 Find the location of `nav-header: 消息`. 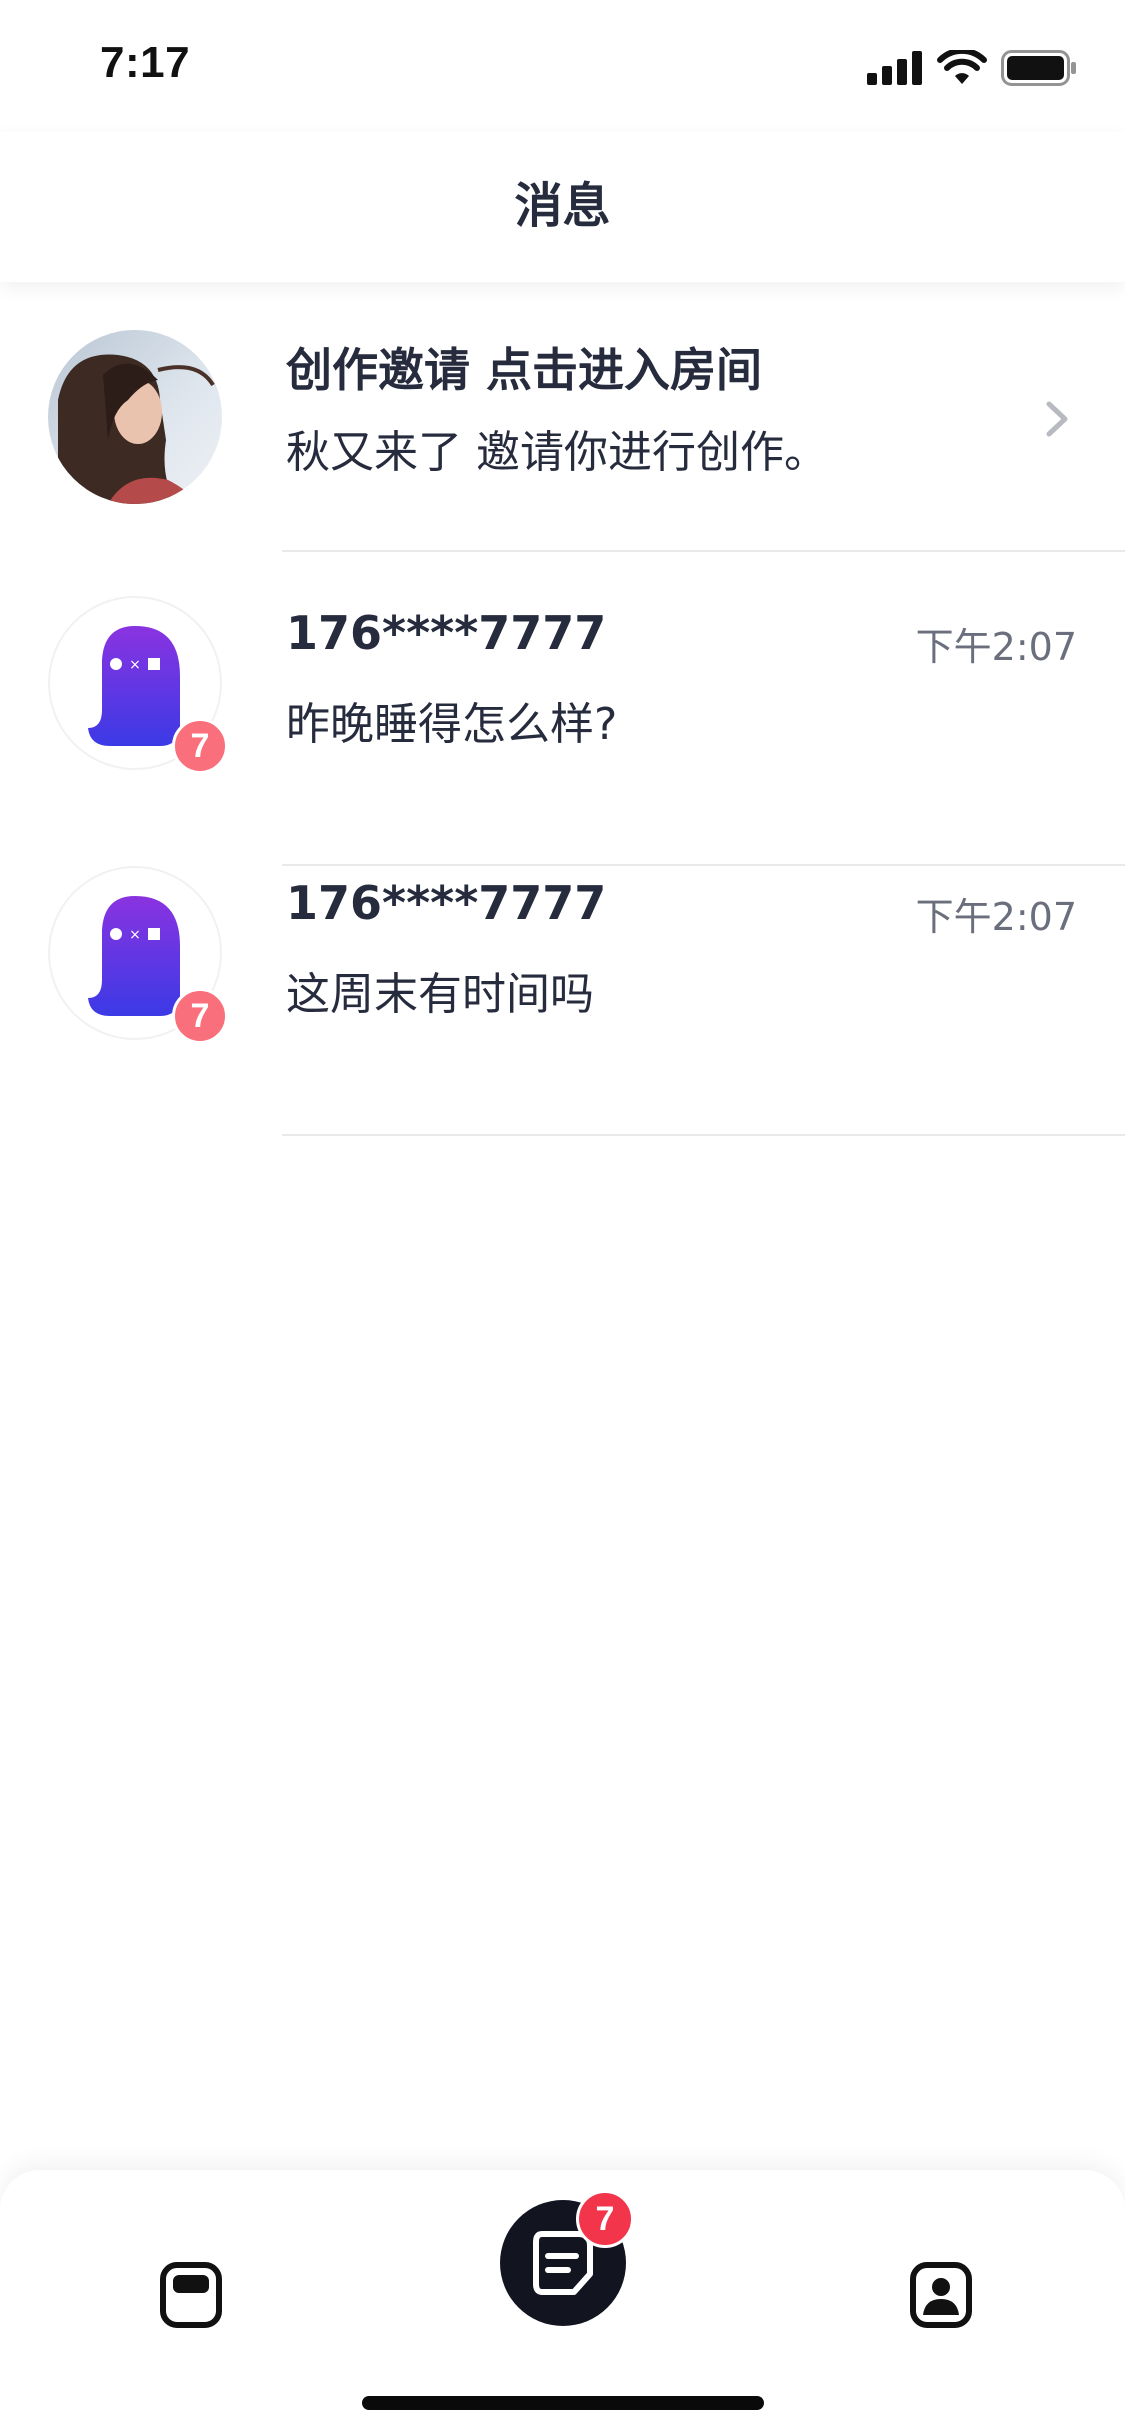

nav-header: 消息 is located at coordinates (562, 207).